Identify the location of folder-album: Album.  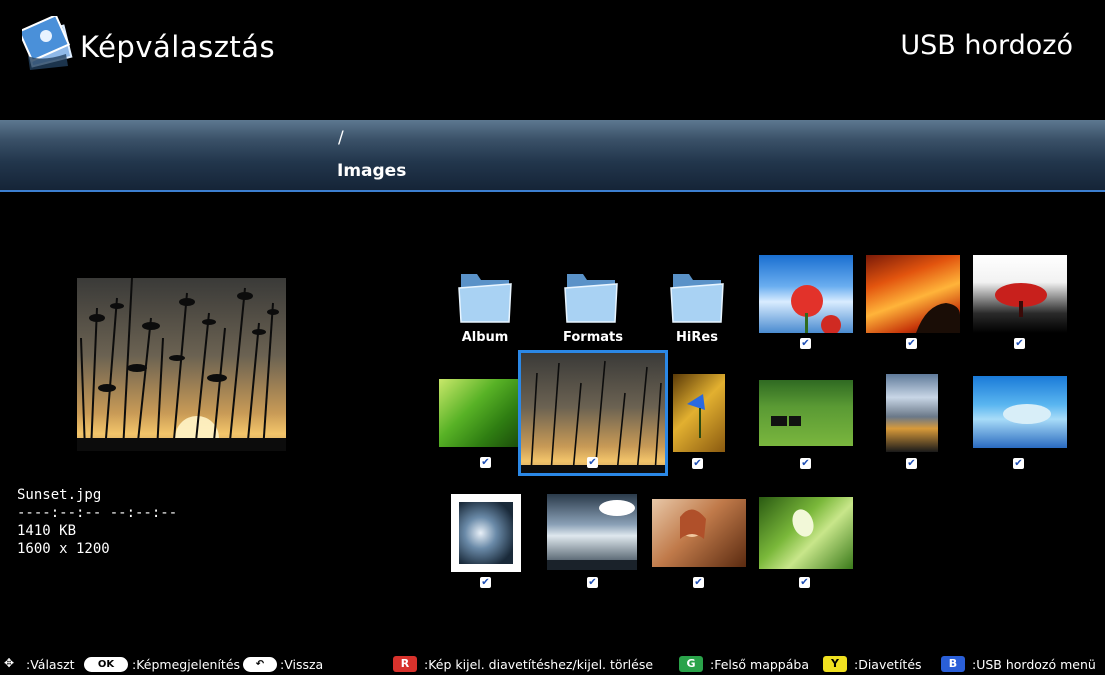
(485, 306).